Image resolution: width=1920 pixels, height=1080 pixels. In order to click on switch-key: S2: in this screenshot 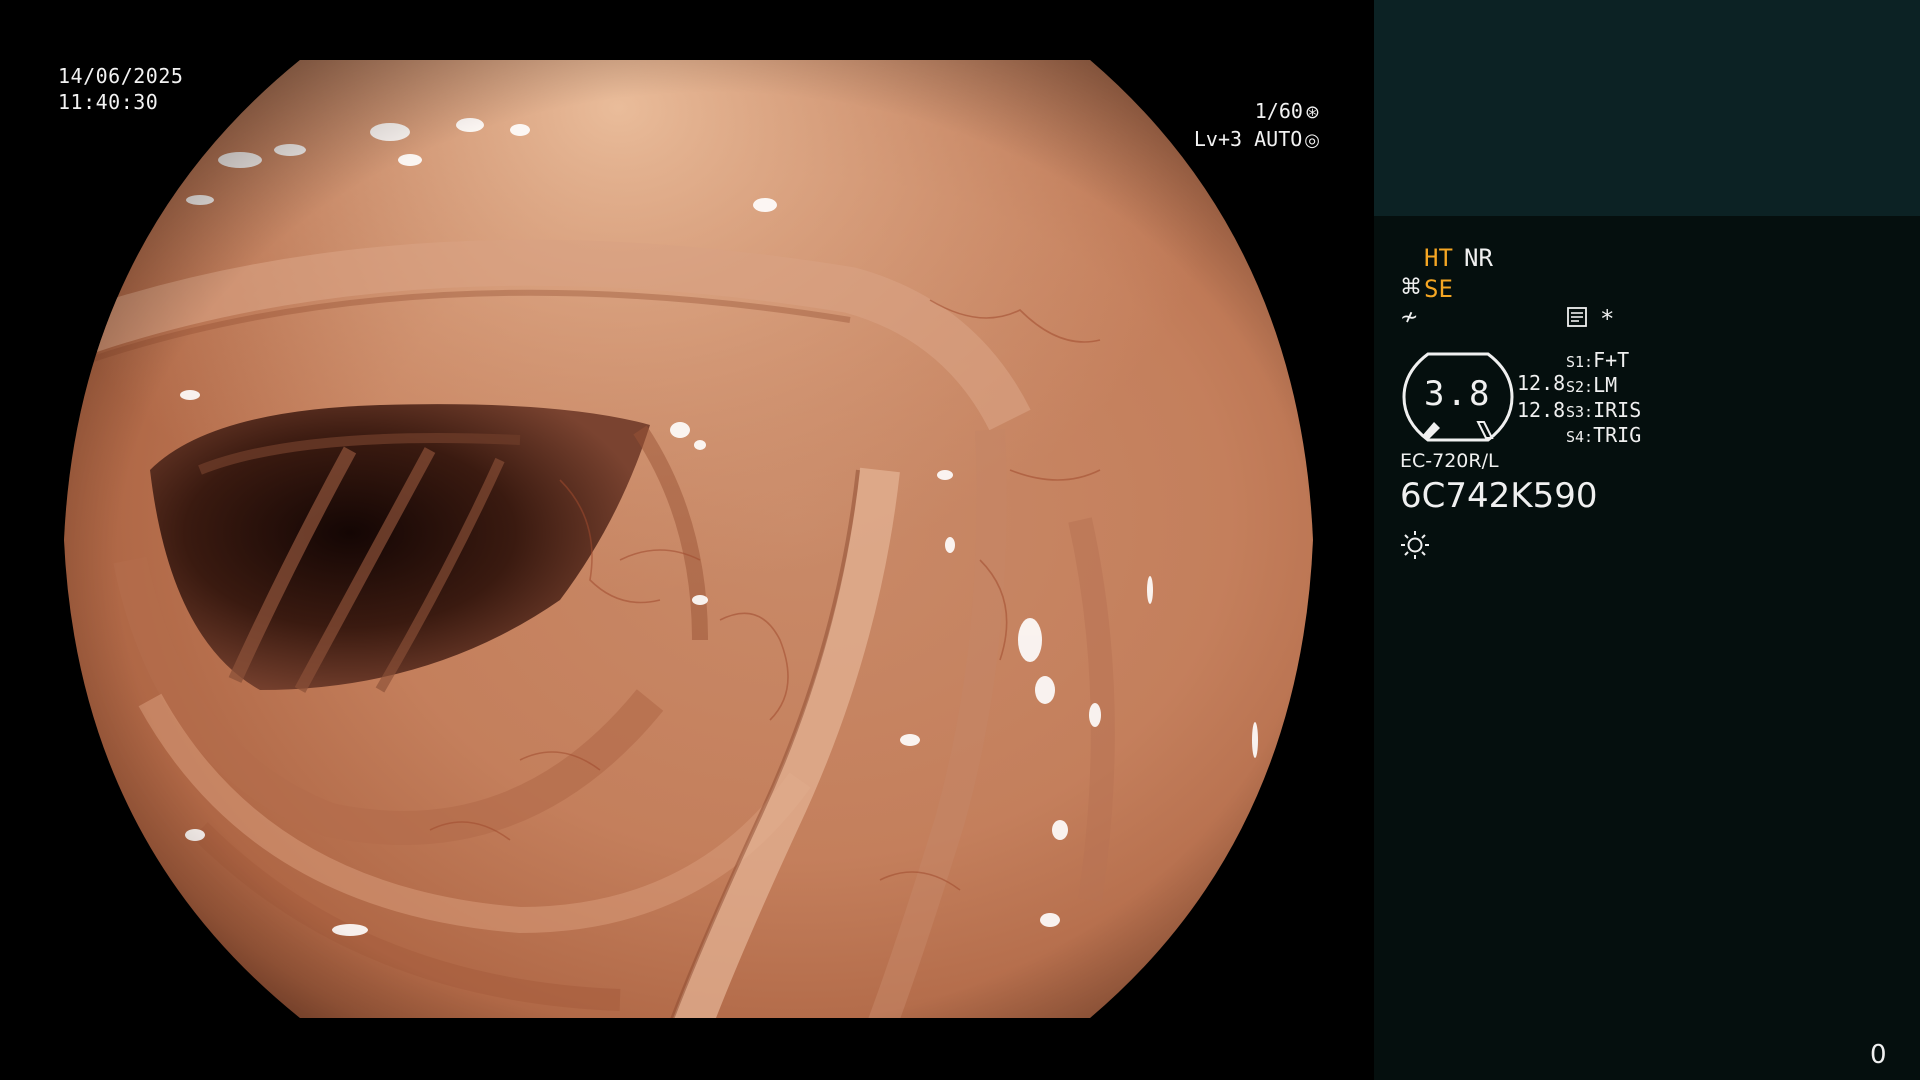, I will do `click(1580, 387)`.